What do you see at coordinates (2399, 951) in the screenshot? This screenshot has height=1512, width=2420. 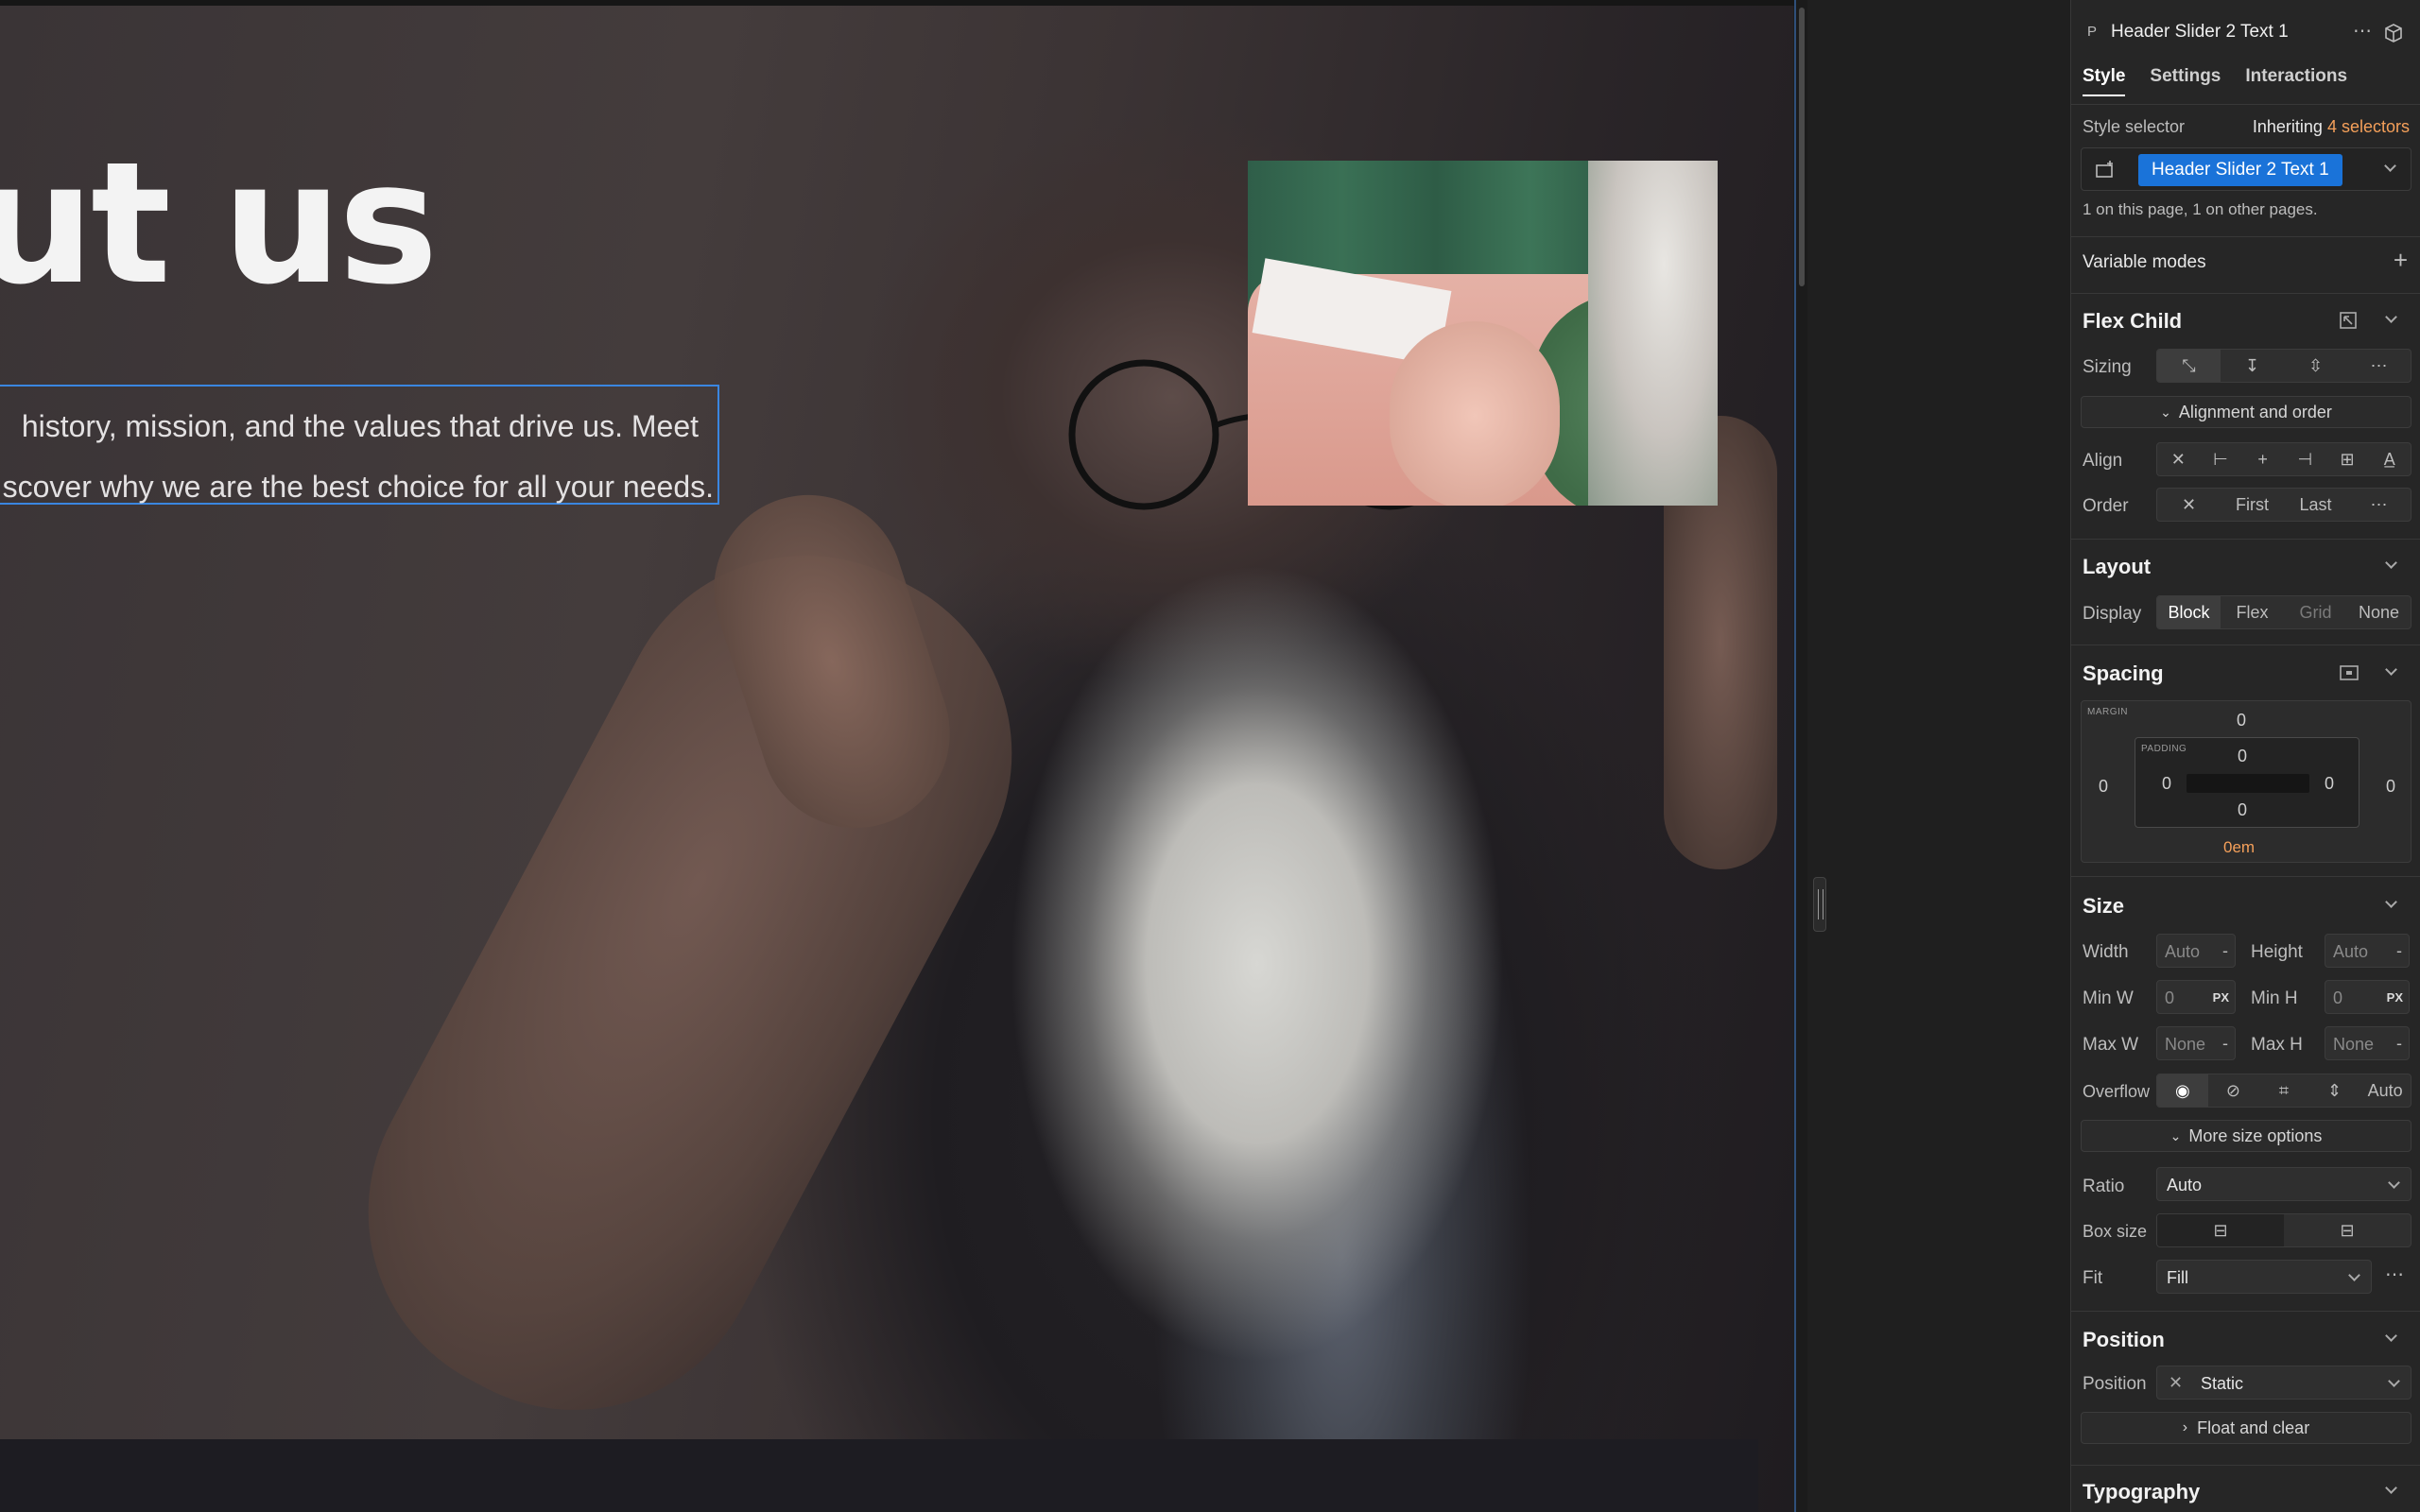 I see `height-unit: -` at bounding box center [2399, 951].